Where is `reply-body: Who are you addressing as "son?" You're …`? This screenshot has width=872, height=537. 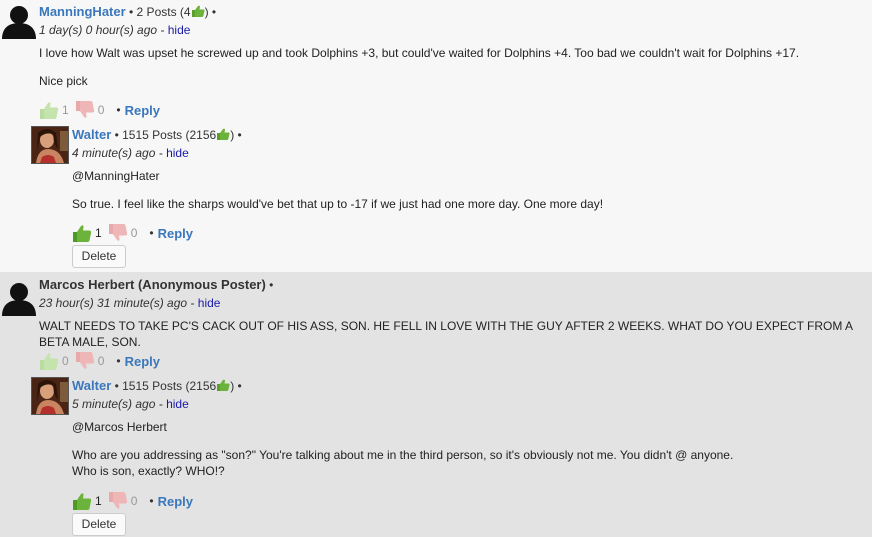 reply-body: Who are you addressing as "son?" You're … is located at coordinates (403, 455).